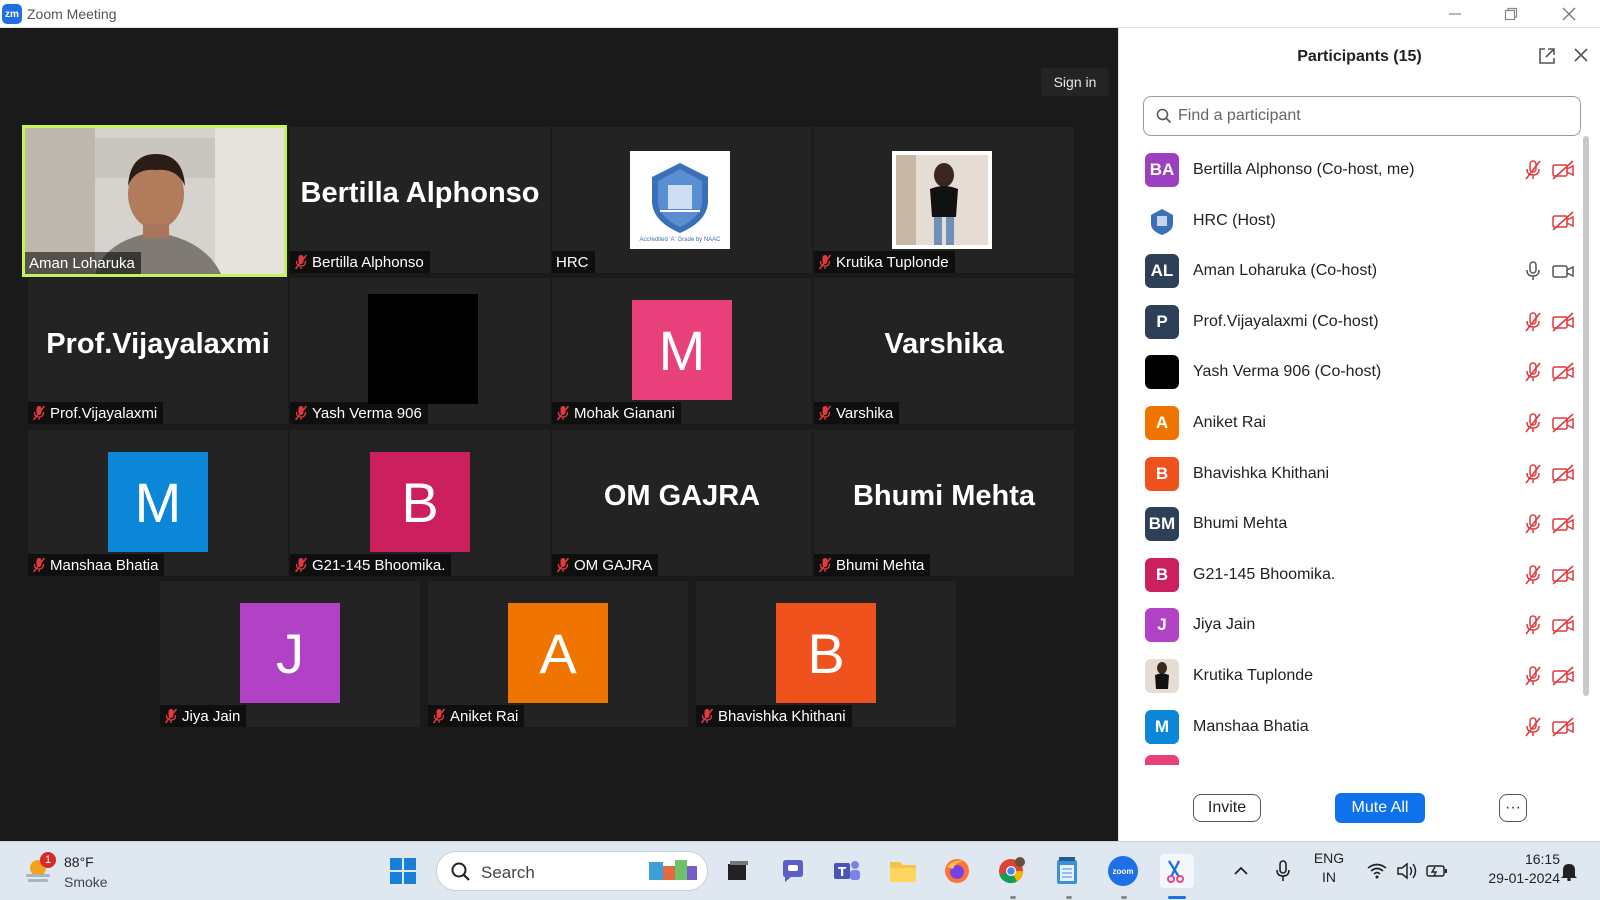  I want to click on taskbar-app-firefox, so click(957, 871).